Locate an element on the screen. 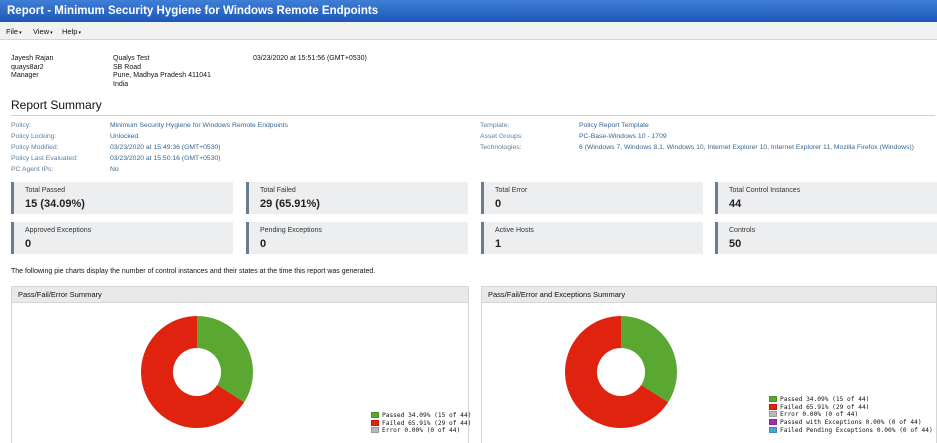  card-value: 50 is located at coordinates (735, 244).